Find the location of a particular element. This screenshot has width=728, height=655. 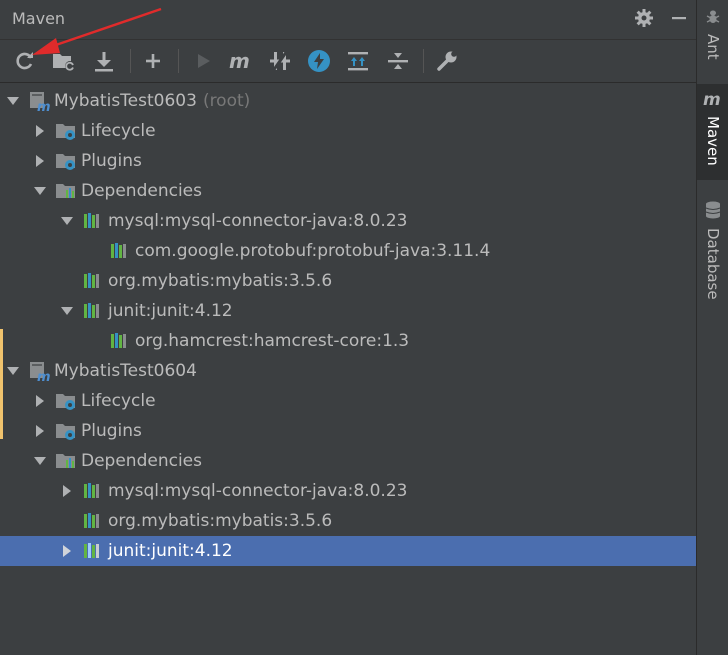

collapse-all-icon is located at coordinates (398, 61).